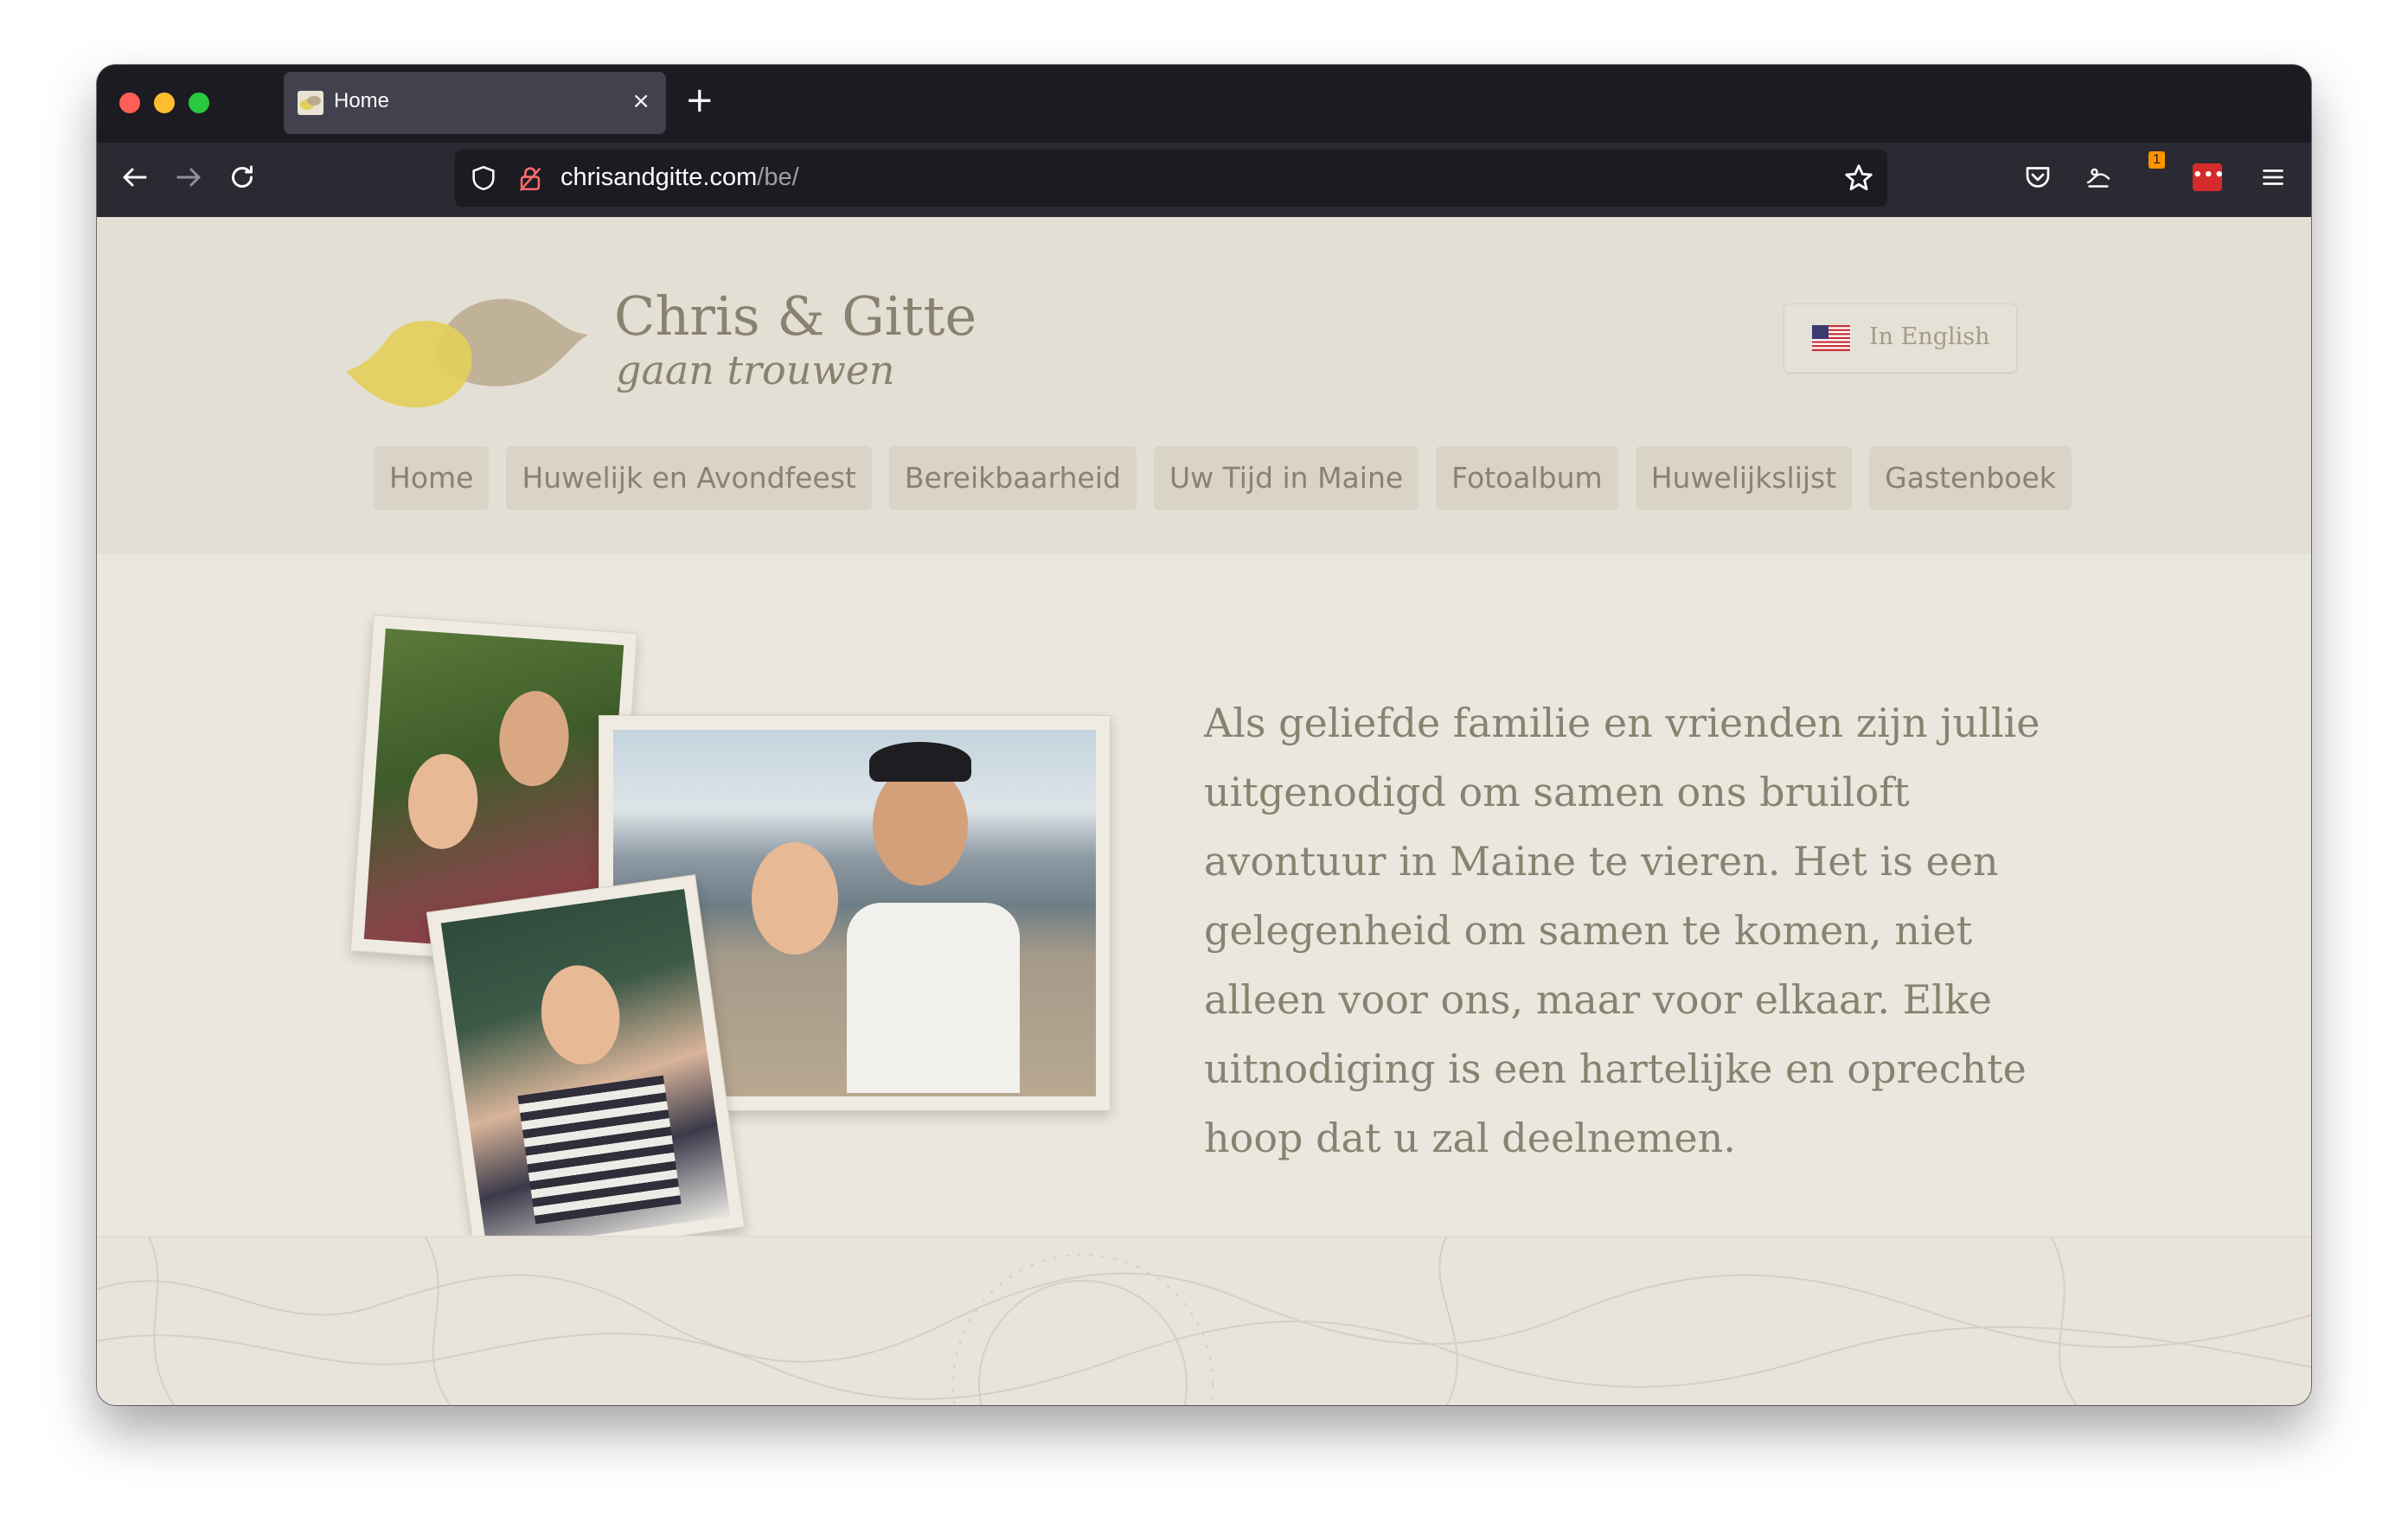  I want to click on photo-image, so click(585, 1069).